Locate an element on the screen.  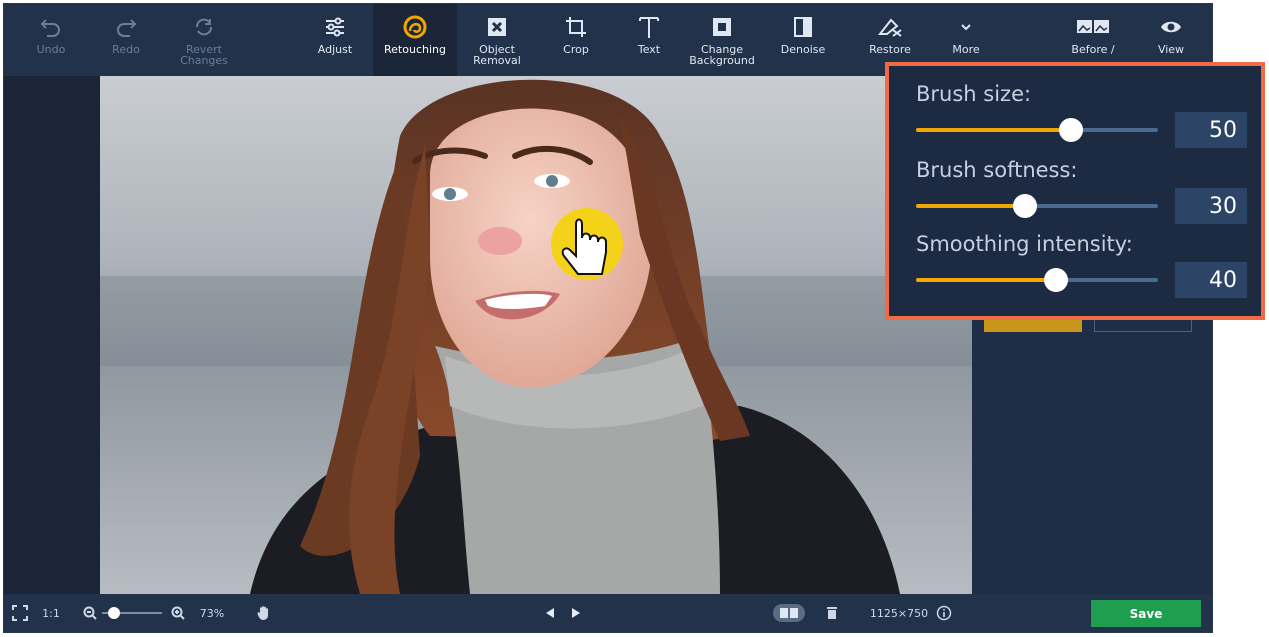
delete-button is located at coordinates (832, 613).